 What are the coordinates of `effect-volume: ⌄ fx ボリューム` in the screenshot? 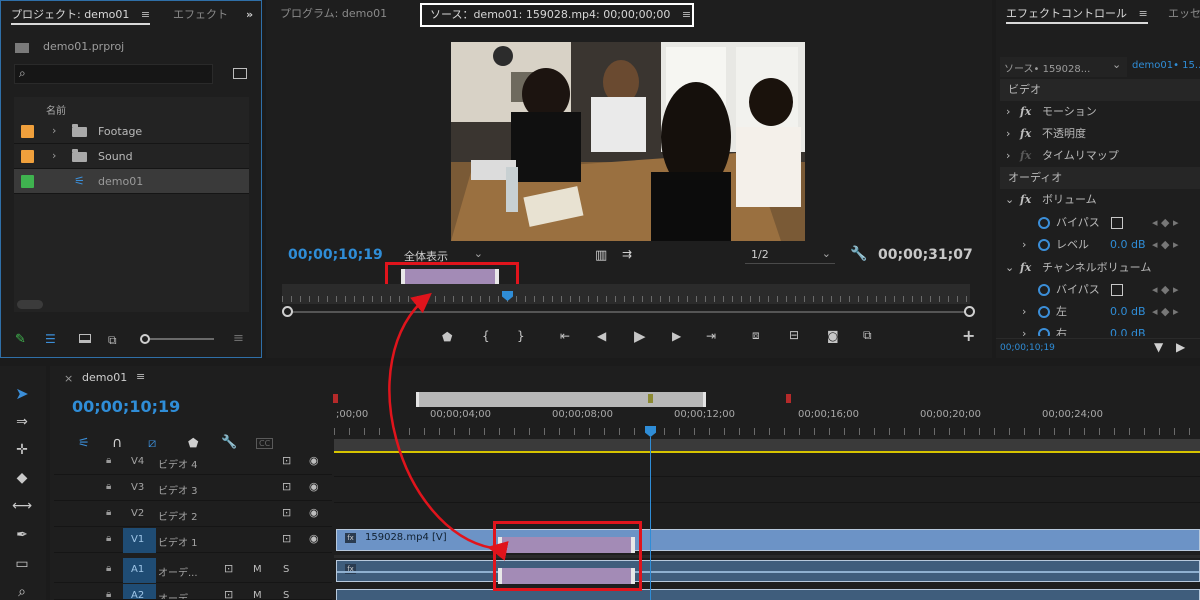 It's located at (1100, 200).